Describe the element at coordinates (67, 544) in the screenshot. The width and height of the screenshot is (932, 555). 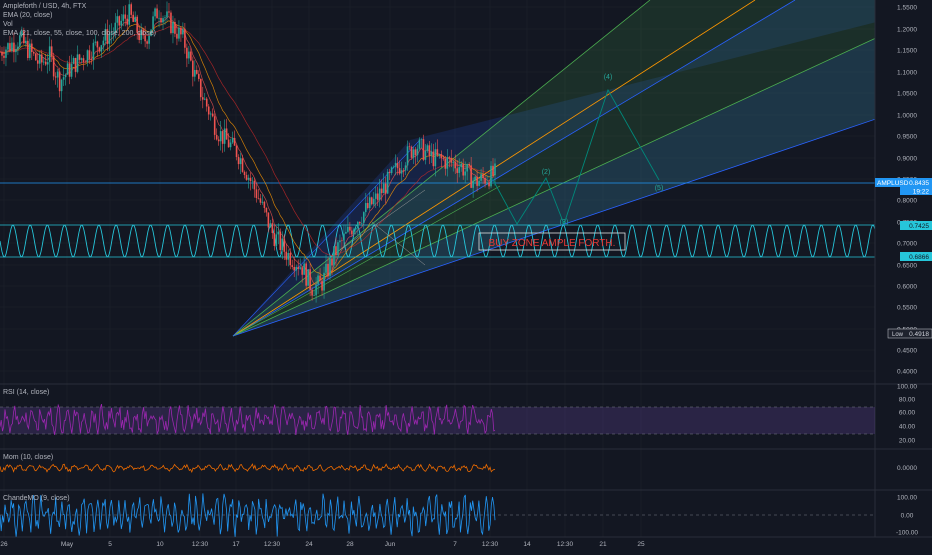
I see `time-tick-label: May` at that location.